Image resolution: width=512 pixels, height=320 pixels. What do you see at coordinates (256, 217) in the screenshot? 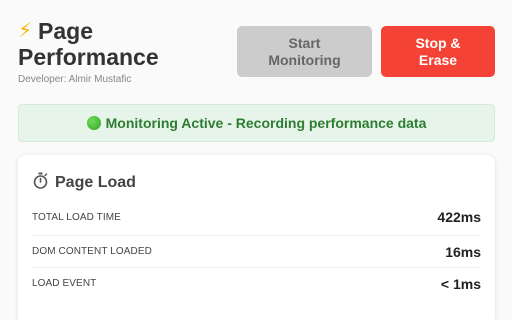
I see `metric-row-total-load-time: TOTAL LOAD TIME 422ms` at bounding box center [256, 217].